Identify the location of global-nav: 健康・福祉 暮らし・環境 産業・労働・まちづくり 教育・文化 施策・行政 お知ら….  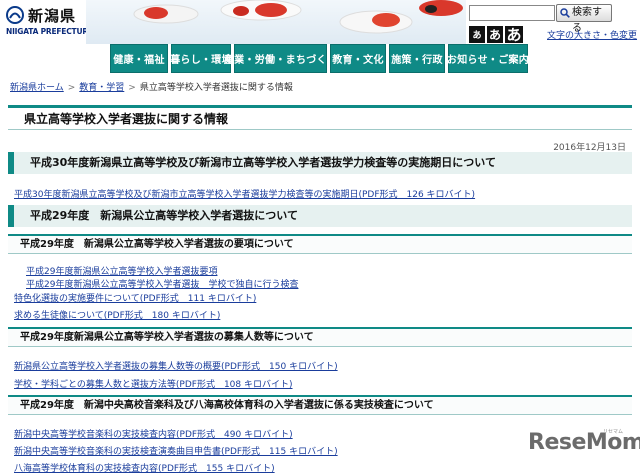
(320, 58).